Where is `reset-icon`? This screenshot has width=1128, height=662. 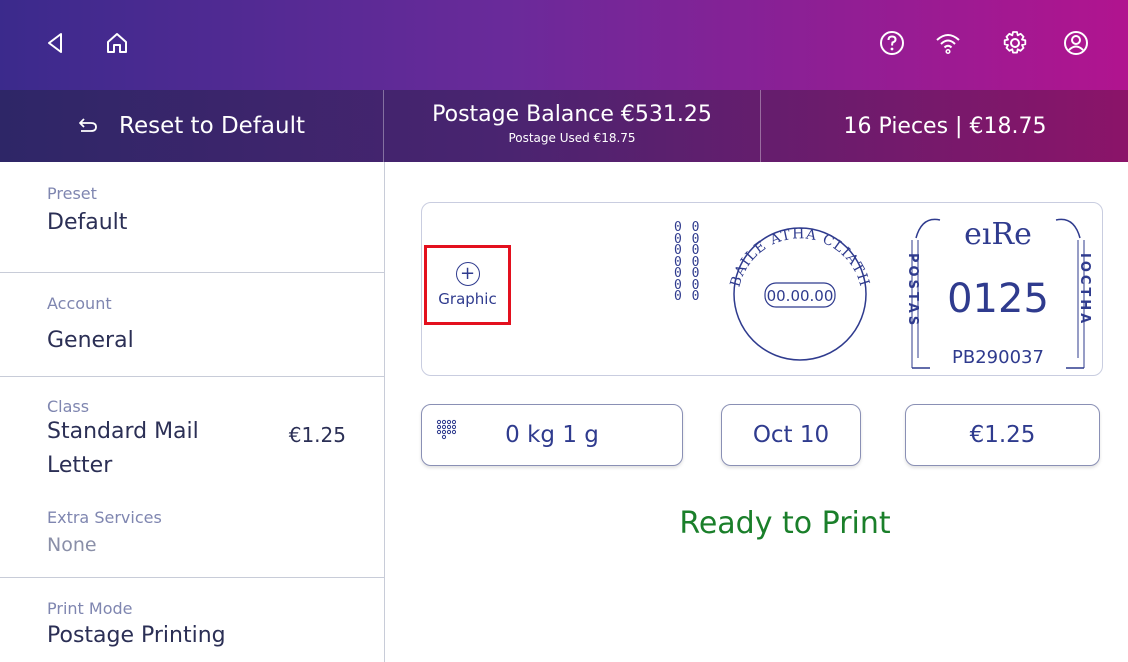
reset-icon is located at coordinates (88, 125).